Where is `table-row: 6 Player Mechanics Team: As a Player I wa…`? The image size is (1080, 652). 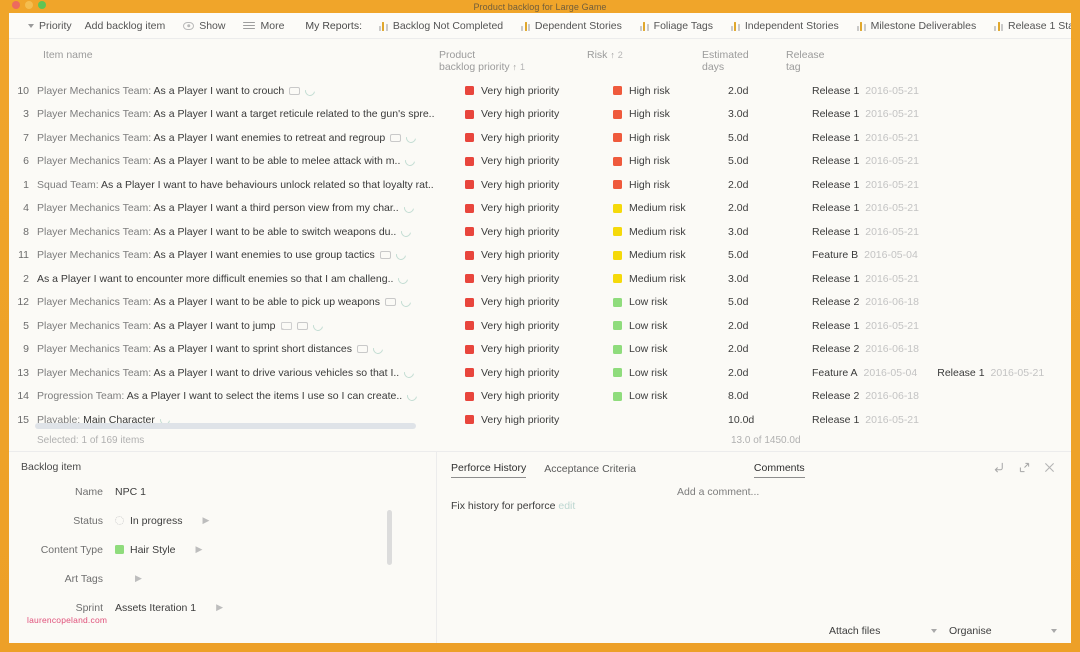
table-row: 6 Player Mechanics Team: As a Player I wa… is located at coordinates (540, 162).